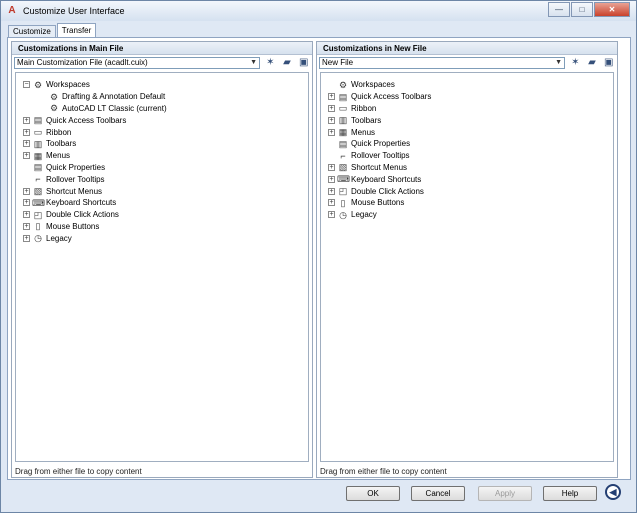 The image size is (637, 513). Describe the element at coordinates (612, 9) in the screenshot. I see `close-button: ✕` at that location.